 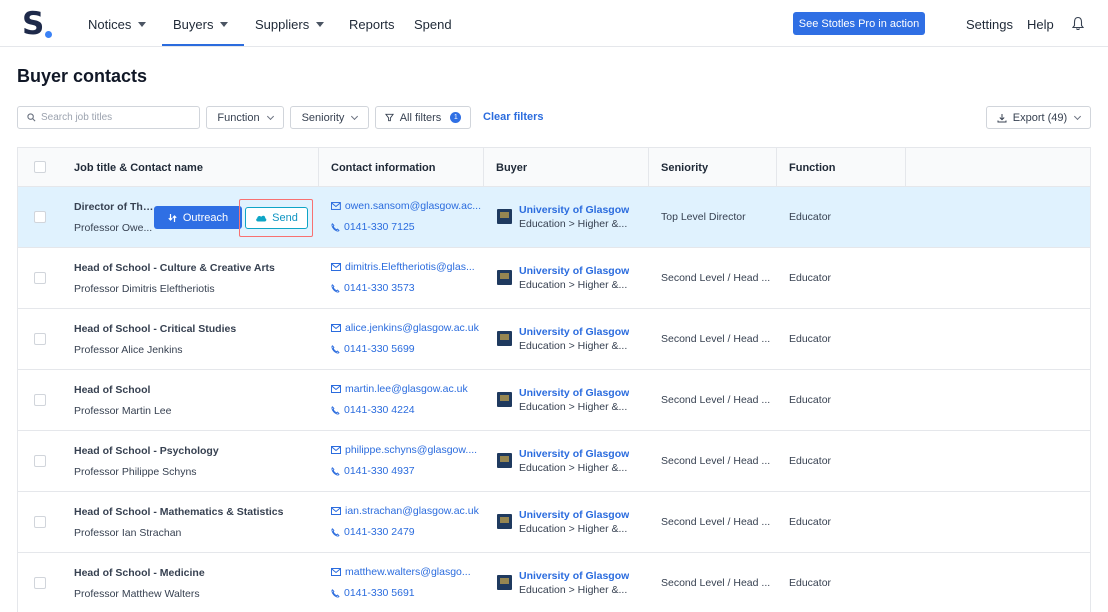 What do you see at coordinates (405, 328) in the screenshot?
I see `contact-email: alice.jenkins@glasgow.ac.uk` at bounding box center [405, 328].